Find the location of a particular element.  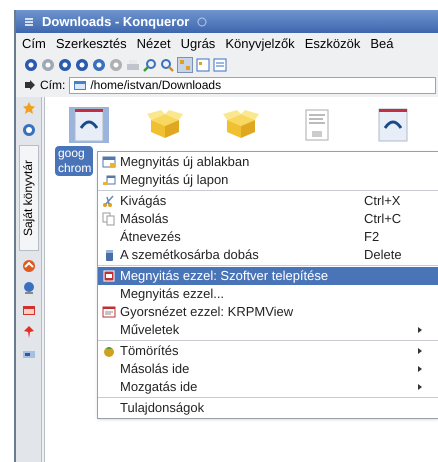

window-menu-icon is located at coordinates (29, 21).